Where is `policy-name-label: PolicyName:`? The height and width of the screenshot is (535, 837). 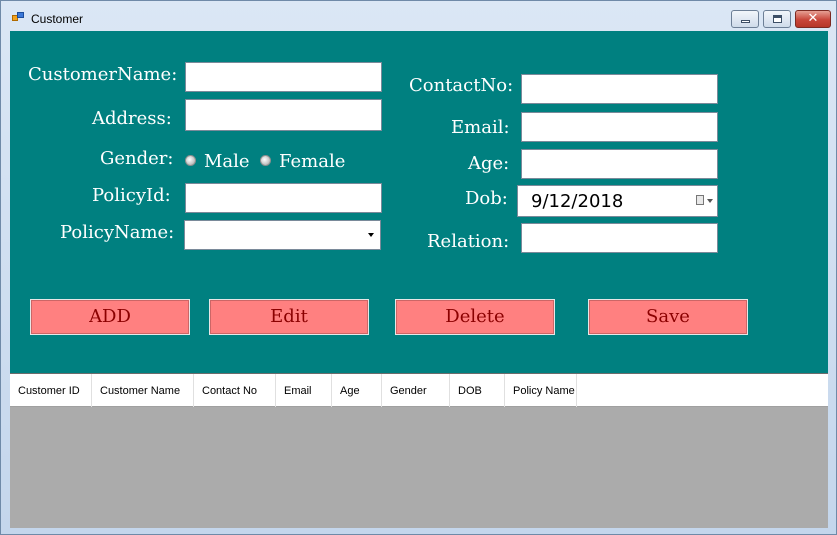 policy-name-label: PolicyName: is located at coordinates (117, 232).